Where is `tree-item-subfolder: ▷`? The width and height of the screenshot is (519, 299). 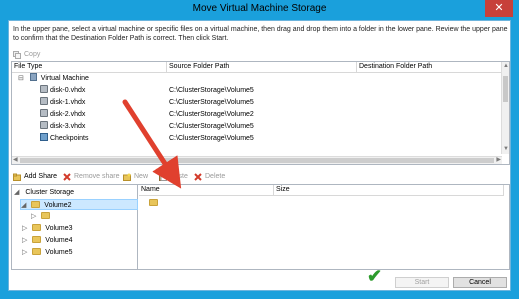 tree-item-subfolder: ▷ is located at coordinates (41, 216).